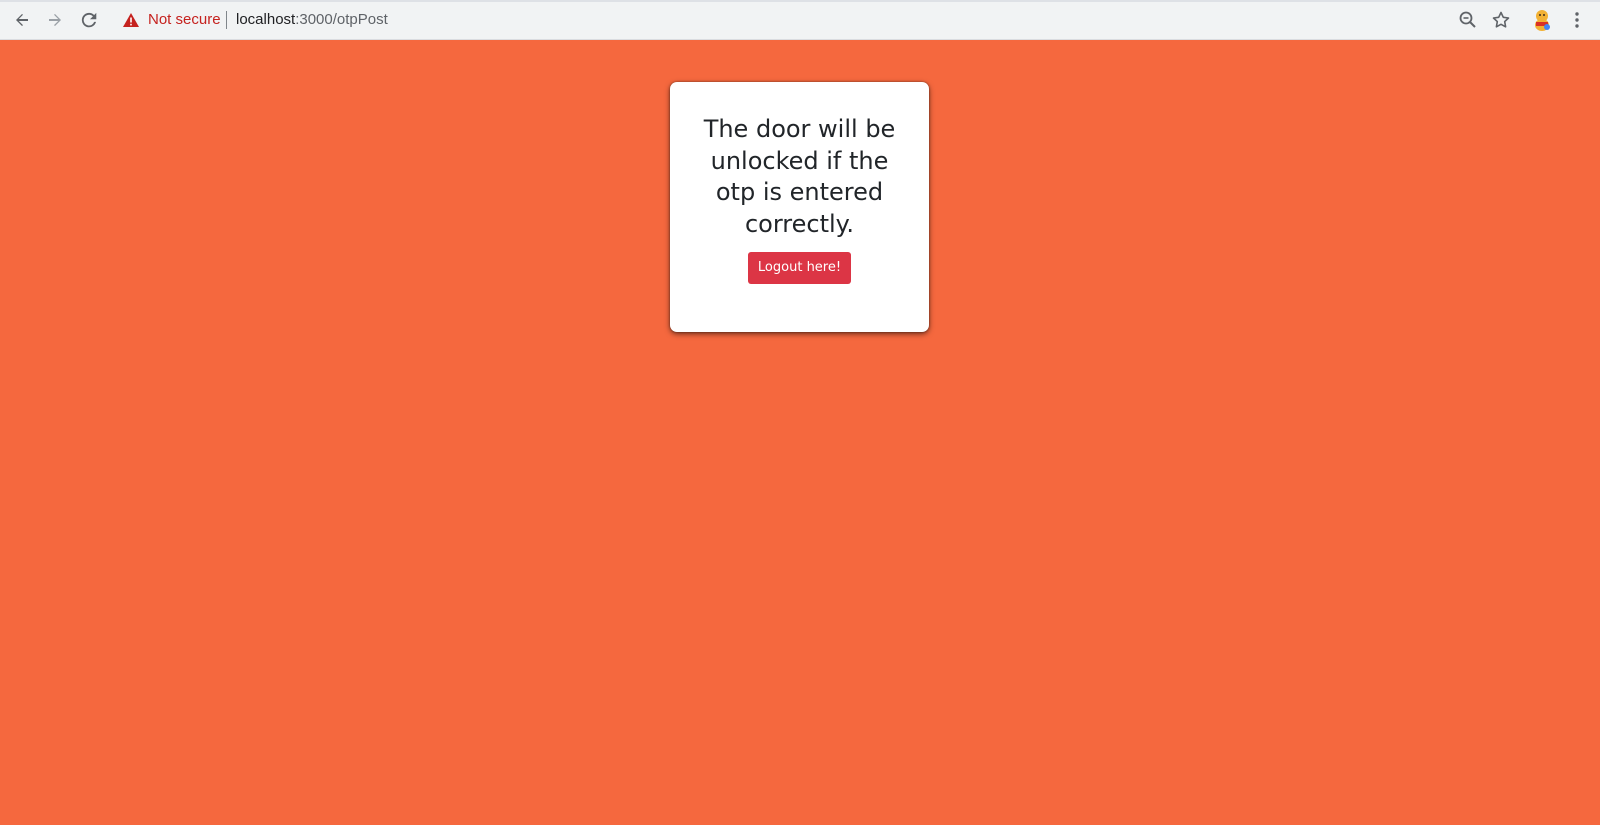  Describe the element at coordinates (341, 19) in the screenshot. I see `url-path: :3000/otpPost` at that location.